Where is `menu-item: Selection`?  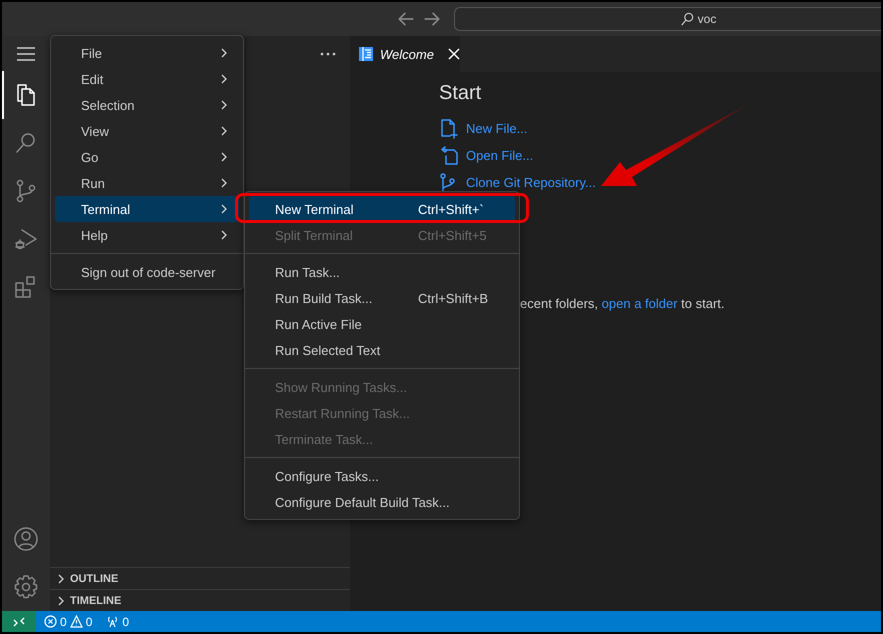
menu-item: Selection is located at coordinates (147, 105).